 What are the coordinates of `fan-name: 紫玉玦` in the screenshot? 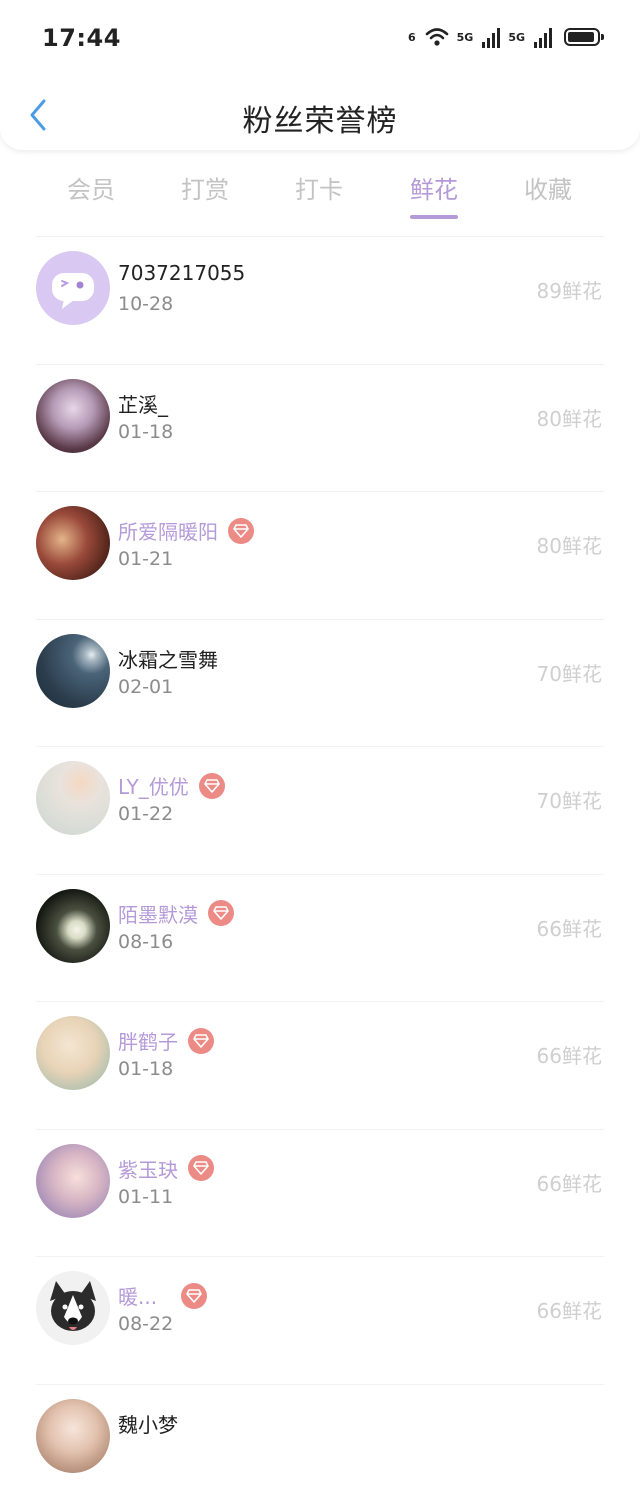 It's located at (148, 1168).